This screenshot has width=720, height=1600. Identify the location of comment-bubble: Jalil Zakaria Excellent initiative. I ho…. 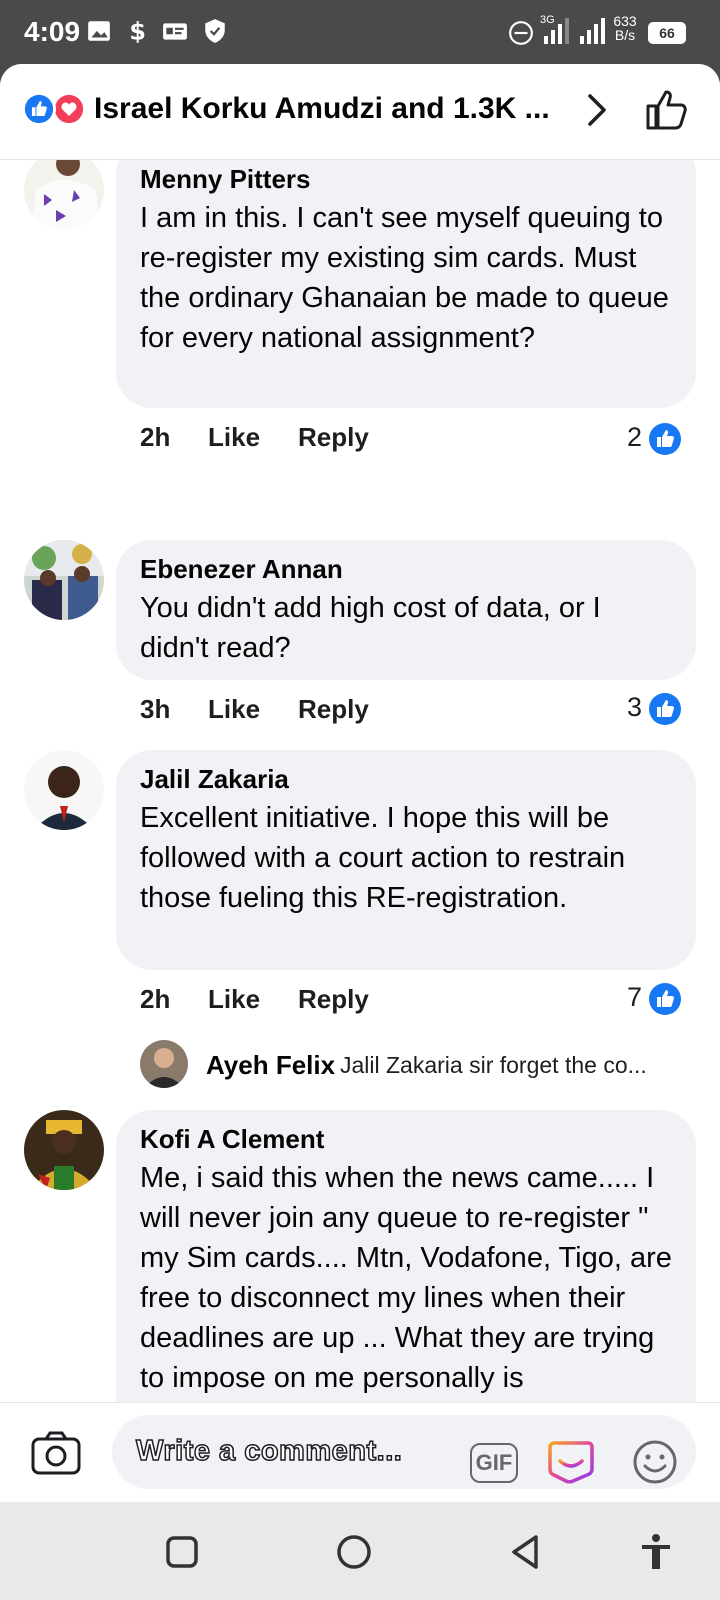
(406, 860).